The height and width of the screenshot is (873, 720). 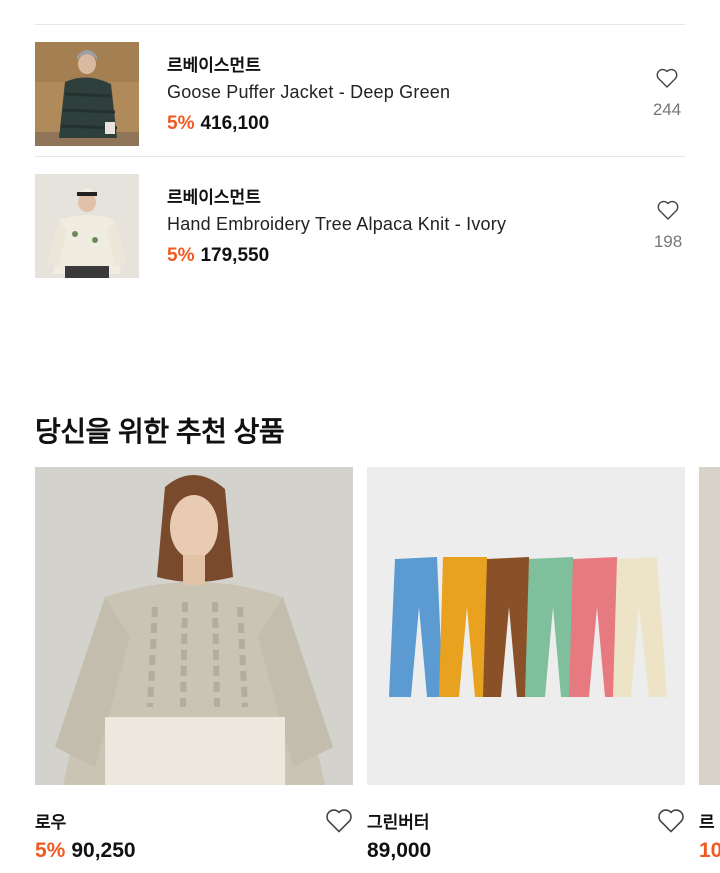 I want to click on discount-rate: 10, so click(x=709, y=850).